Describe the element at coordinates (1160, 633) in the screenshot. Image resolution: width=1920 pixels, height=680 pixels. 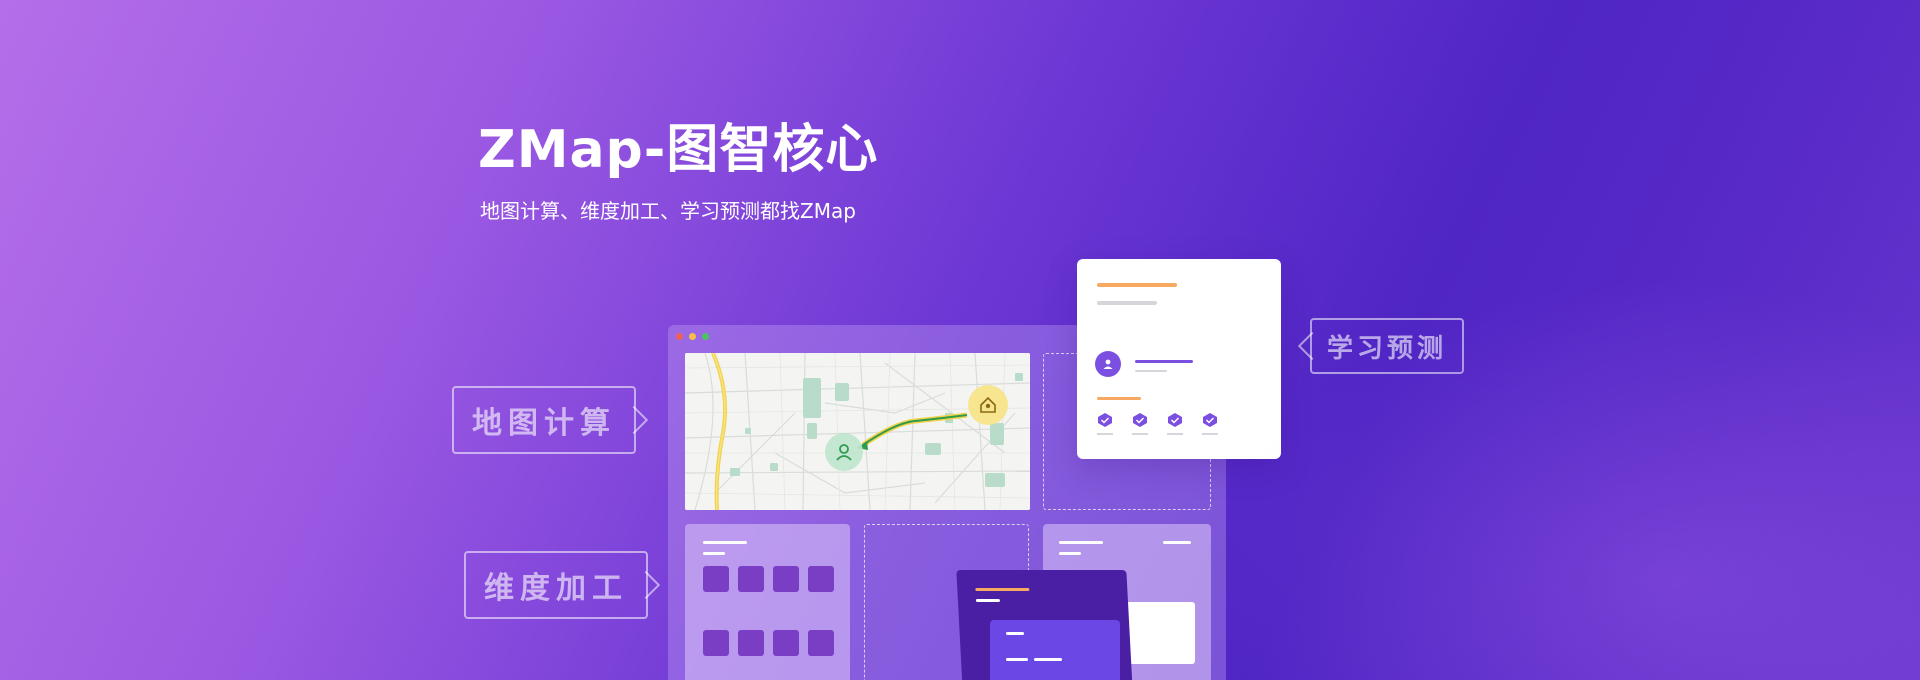
I see `result-block` at that location.